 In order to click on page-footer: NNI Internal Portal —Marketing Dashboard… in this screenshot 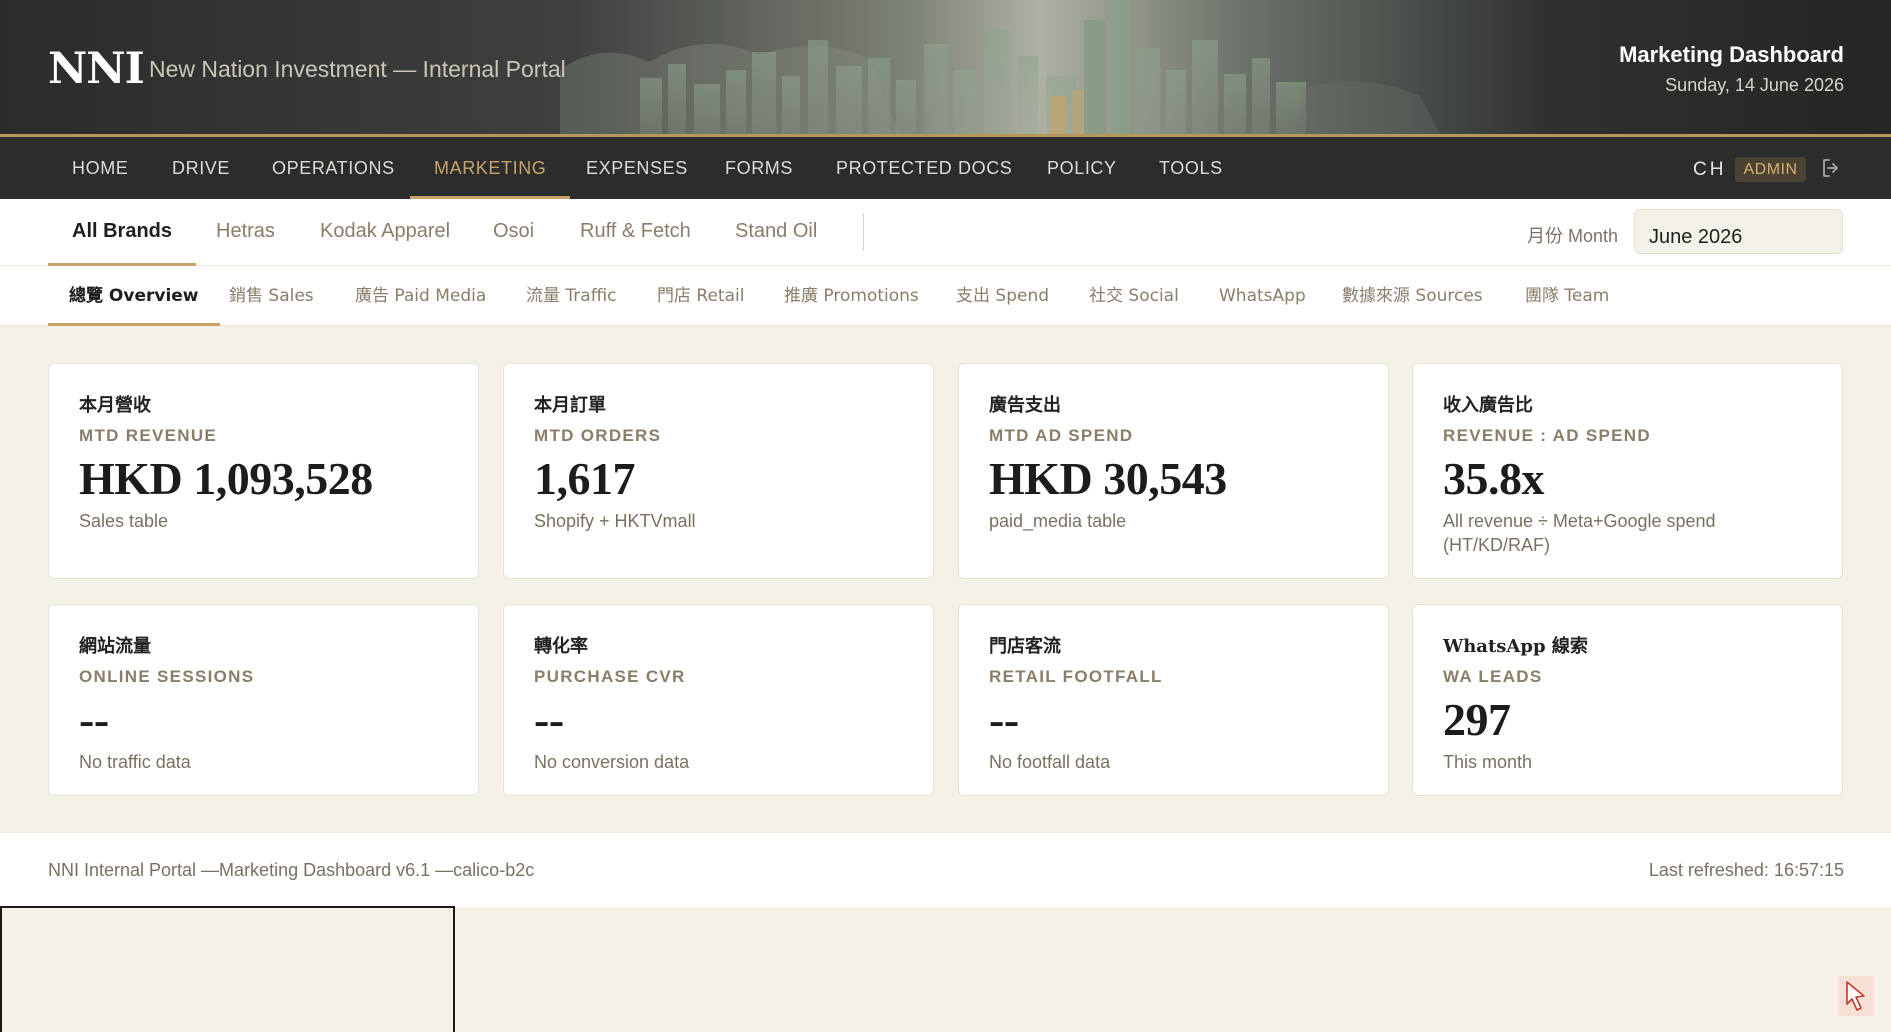, I will do `click(945, 869)`.